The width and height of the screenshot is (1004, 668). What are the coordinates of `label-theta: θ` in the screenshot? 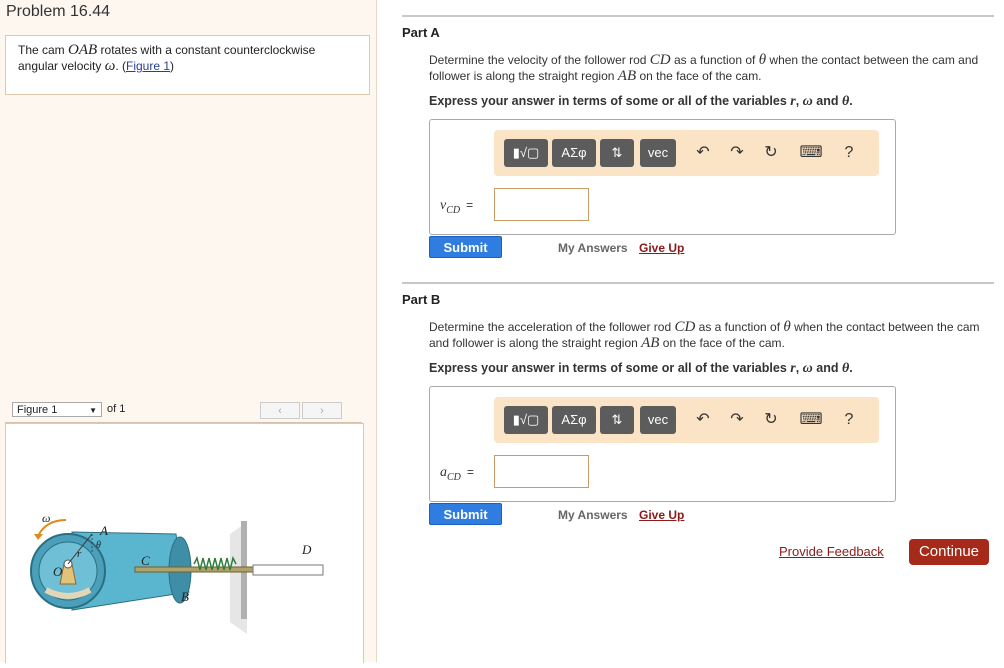 It's located at (98, 545).